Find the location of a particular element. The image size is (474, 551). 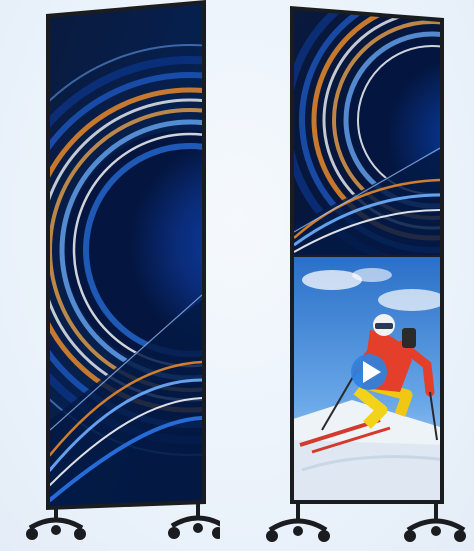

play-icon is located at coordinates (369, 372).